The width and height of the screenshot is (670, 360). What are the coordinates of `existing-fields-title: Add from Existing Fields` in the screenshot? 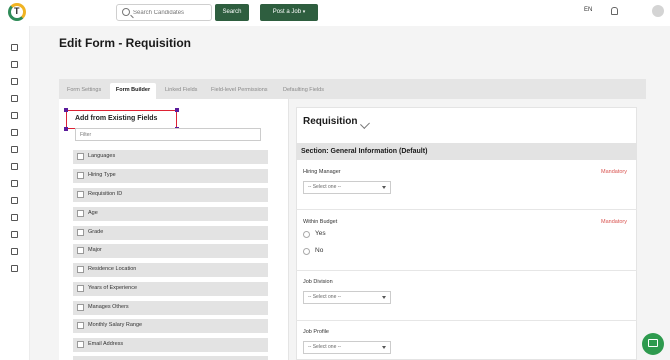 It's located at (121, 119).